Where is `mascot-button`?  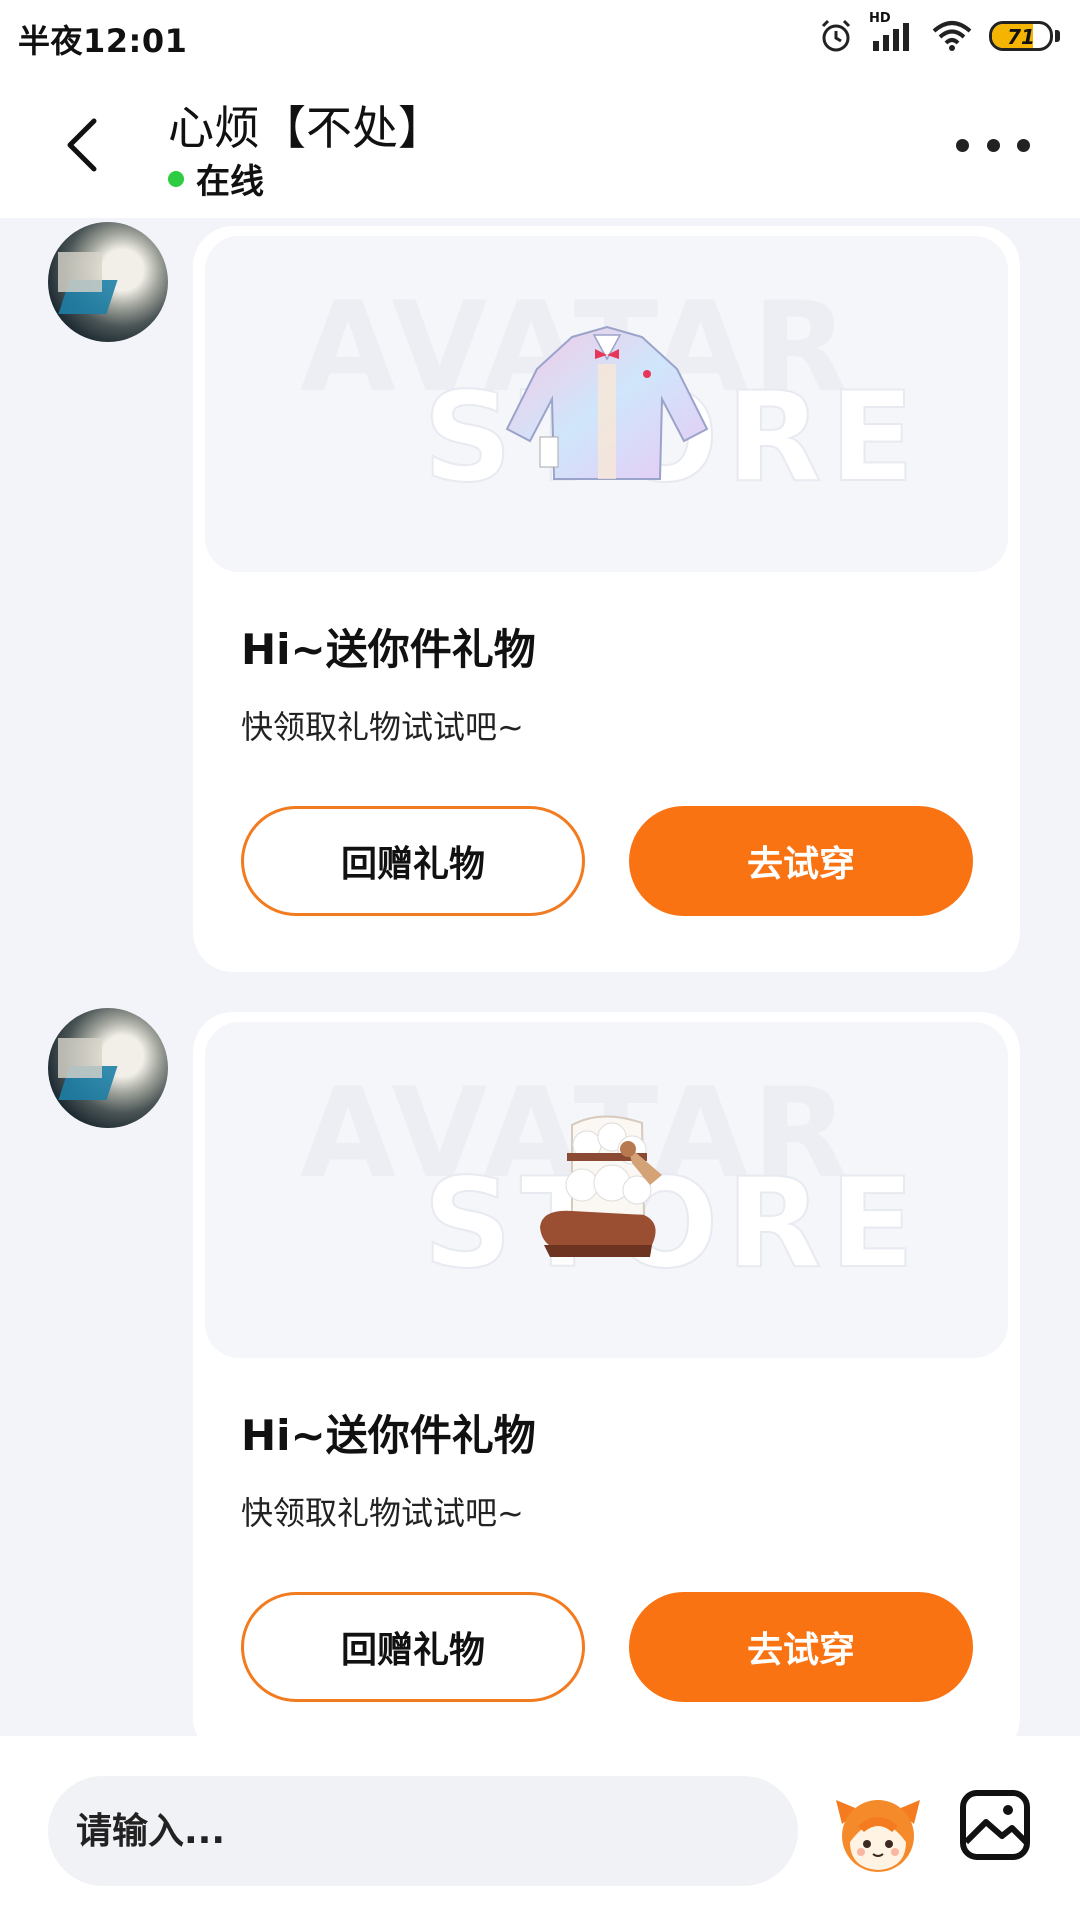 mascot-button is located at coordinates (878, 1832).